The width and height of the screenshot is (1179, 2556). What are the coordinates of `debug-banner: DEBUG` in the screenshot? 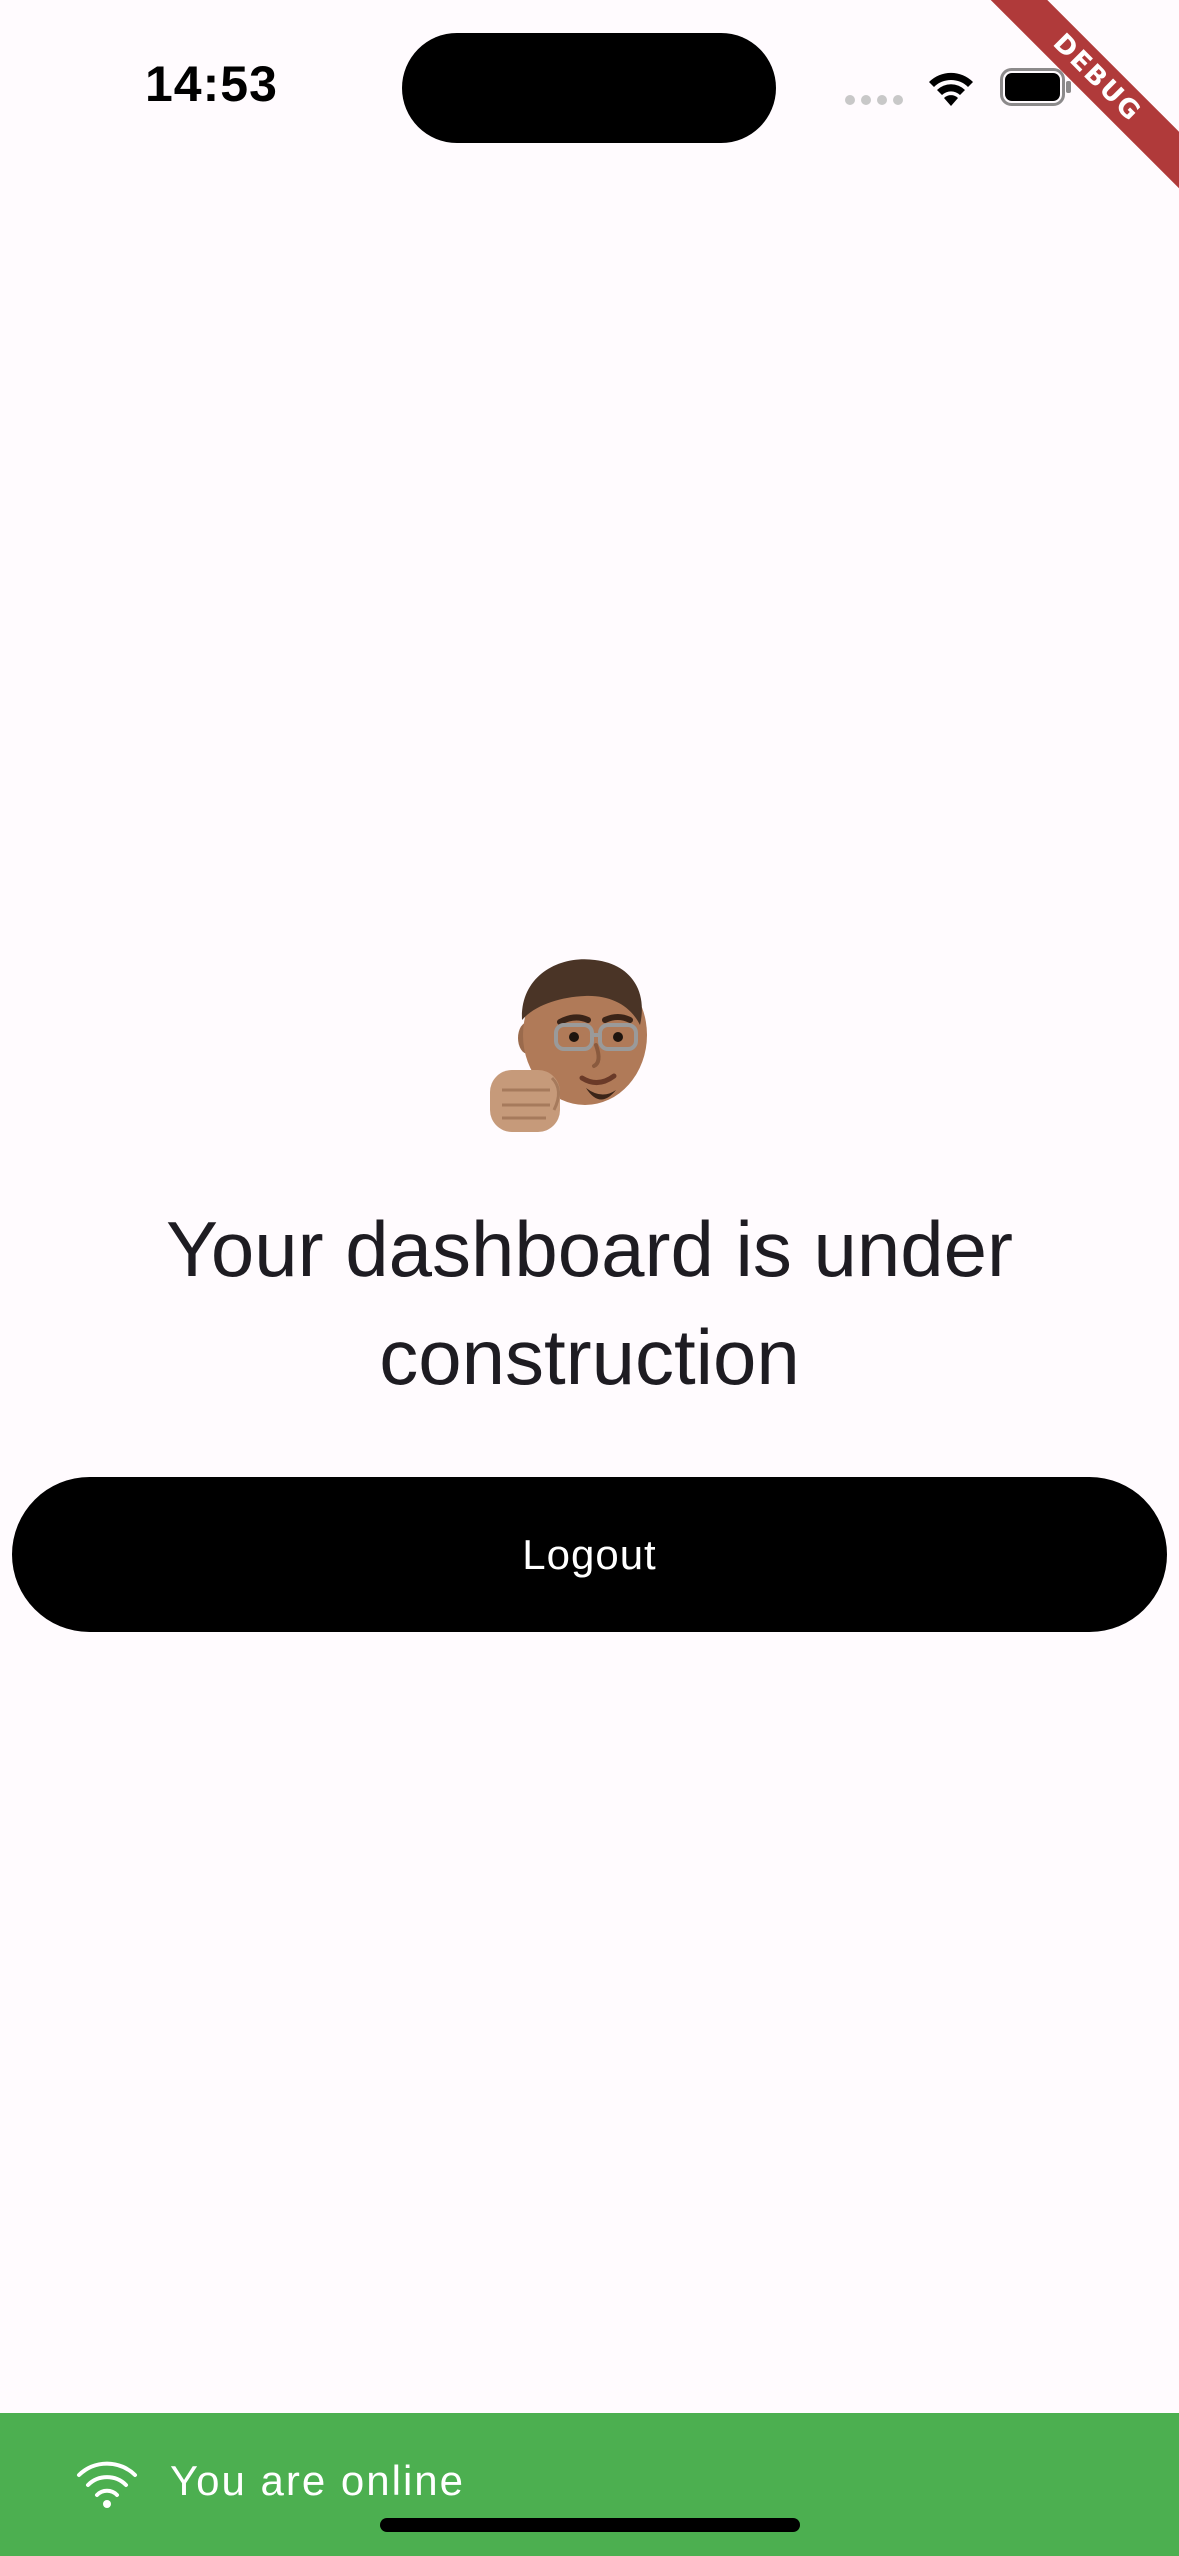 It's located at (1079, 100).